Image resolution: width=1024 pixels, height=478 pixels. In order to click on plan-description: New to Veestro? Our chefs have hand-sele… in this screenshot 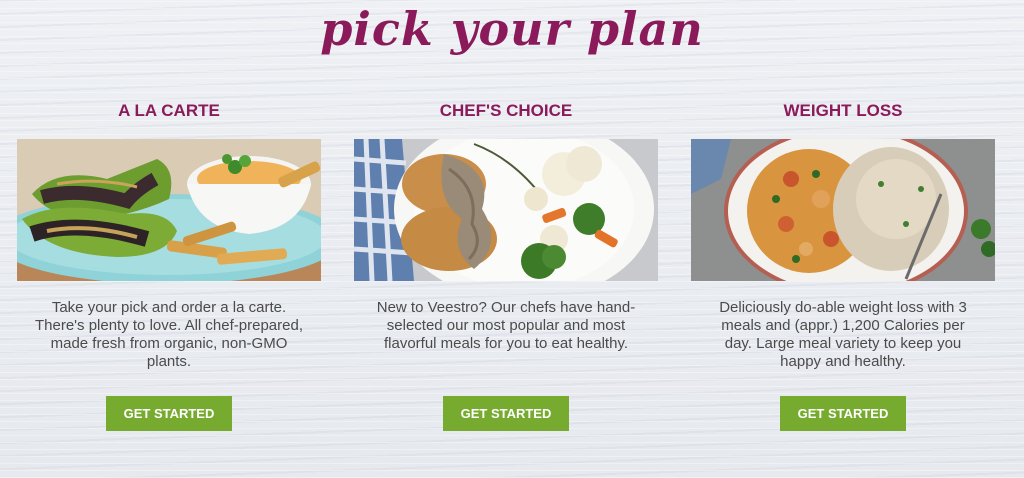, I will do `click(506, 325)`.